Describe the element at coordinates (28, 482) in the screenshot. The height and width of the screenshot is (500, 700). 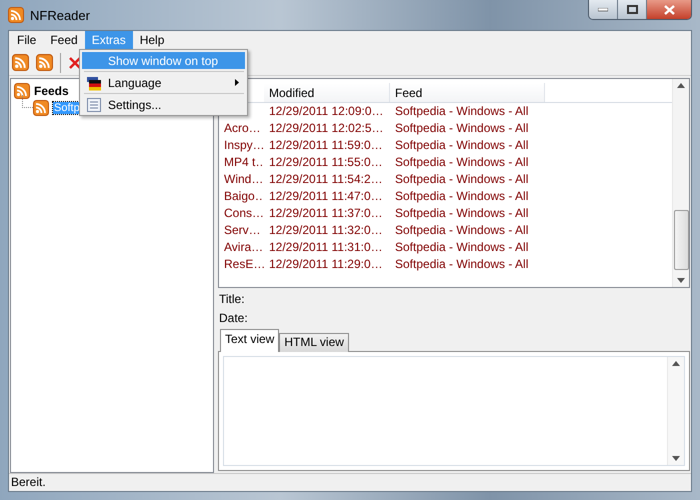
I see `status-text: Bereit.` at that location.